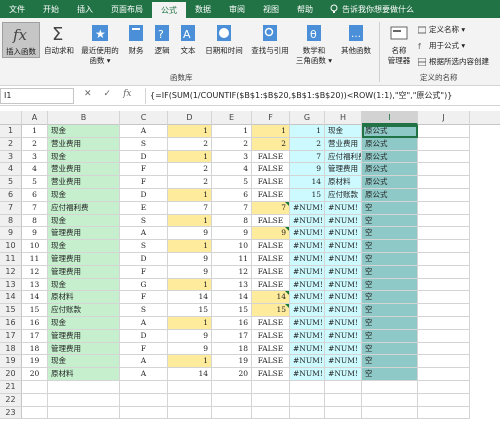  I want to click on cell-H15: #NUM!, so click(343, 310).